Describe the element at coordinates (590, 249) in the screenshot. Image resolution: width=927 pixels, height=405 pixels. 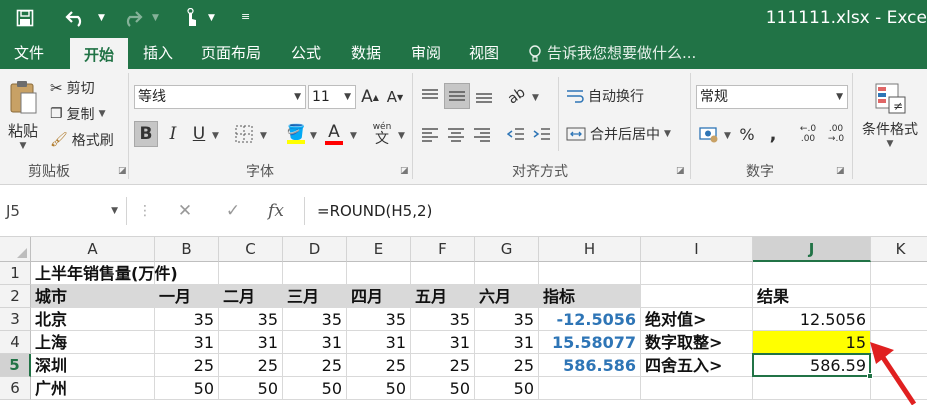
I see `column-header-h: H` at that location.